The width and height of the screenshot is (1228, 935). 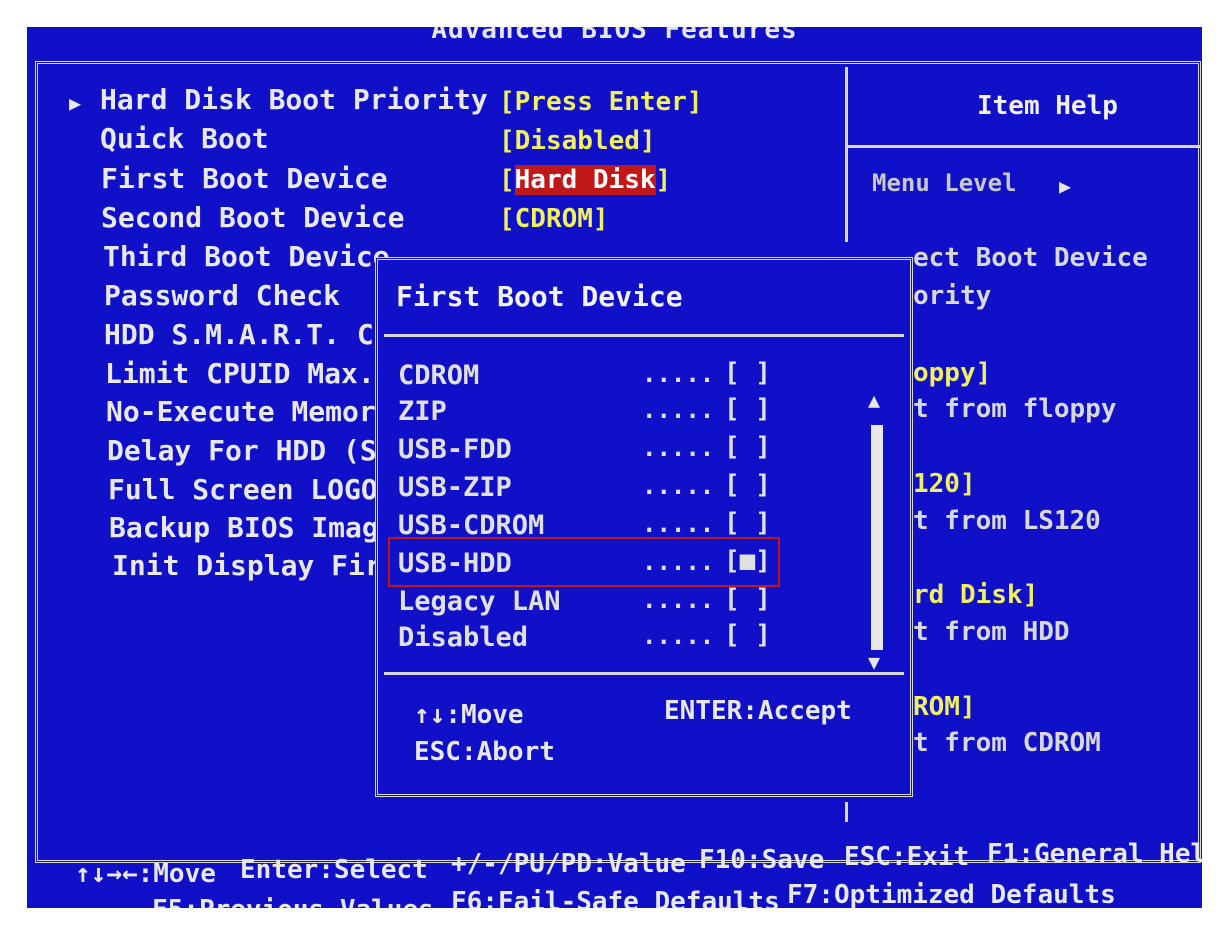 What do you see at coordinates (907, 857) in the screenshot?
I see `key-hint-exit: ESC:Exit` at bounding box center [907, 857].